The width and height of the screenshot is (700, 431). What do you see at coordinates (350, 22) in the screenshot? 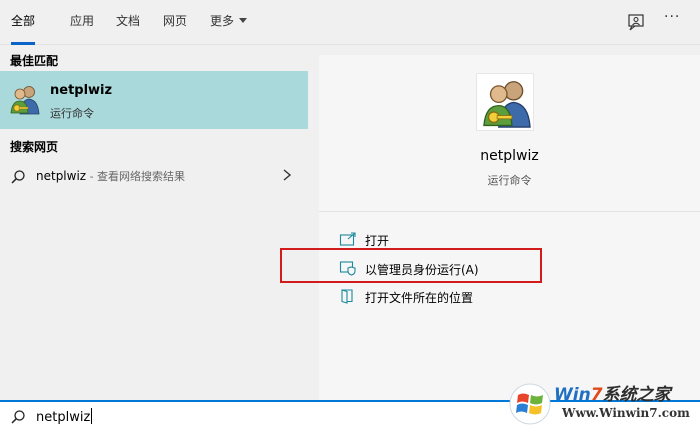
I see `filter-tab-bar: 全部 应用 文档 网页 更多 ···` at bounding box center [350, 22].